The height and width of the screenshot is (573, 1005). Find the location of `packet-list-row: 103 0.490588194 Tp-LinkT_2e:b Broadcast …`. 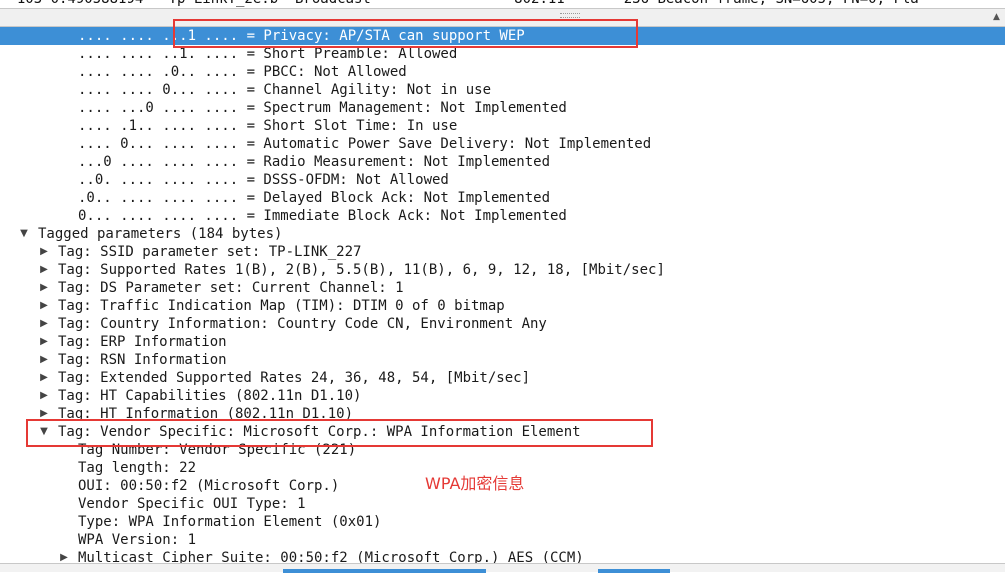

packet-list-row: 103 0.490588194 Tp-LinkT_2e:b Broadcast … is located at coordinates (459, 4).